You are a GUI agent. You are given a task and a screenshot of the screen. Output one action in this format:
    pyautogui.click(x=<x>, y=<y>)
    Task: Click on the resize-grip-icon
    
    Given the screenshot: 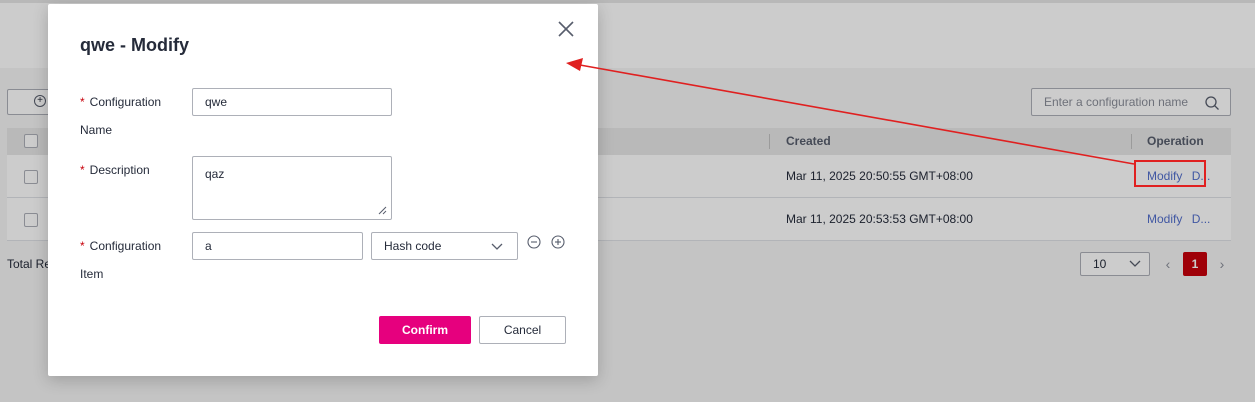 What is the action you would take?
    pyautogui.click(x=382, y=210)
    